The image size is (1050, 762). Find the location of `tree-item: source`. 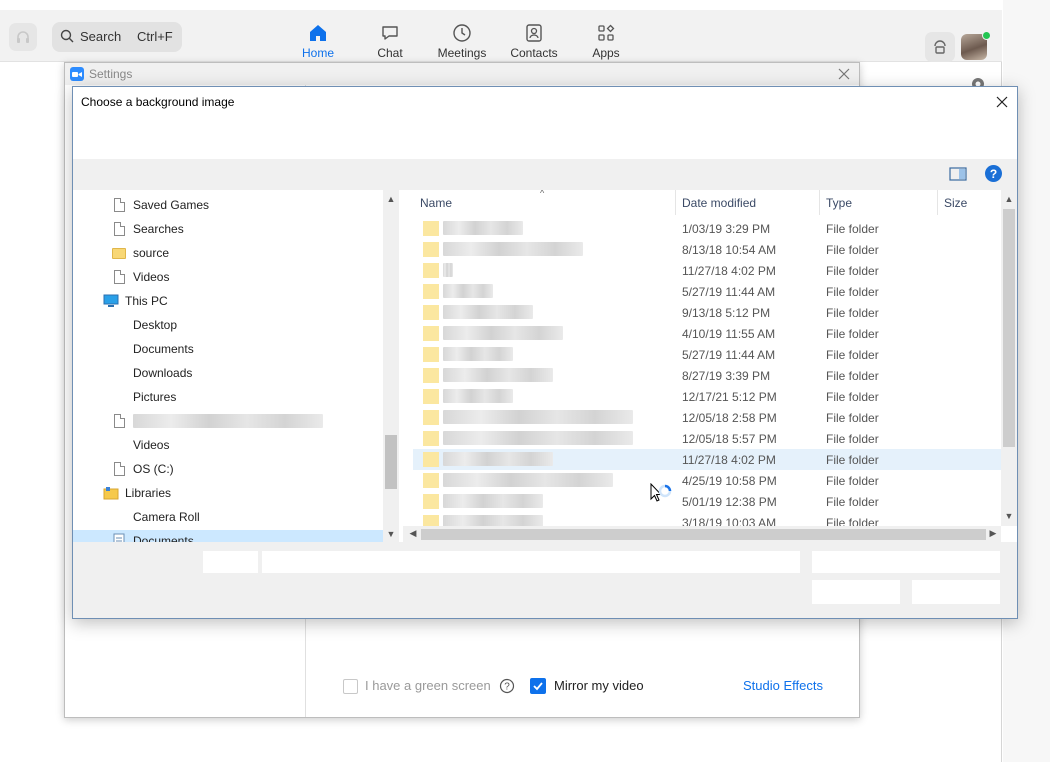

tree-item: source is located at coordinates (140, 253).